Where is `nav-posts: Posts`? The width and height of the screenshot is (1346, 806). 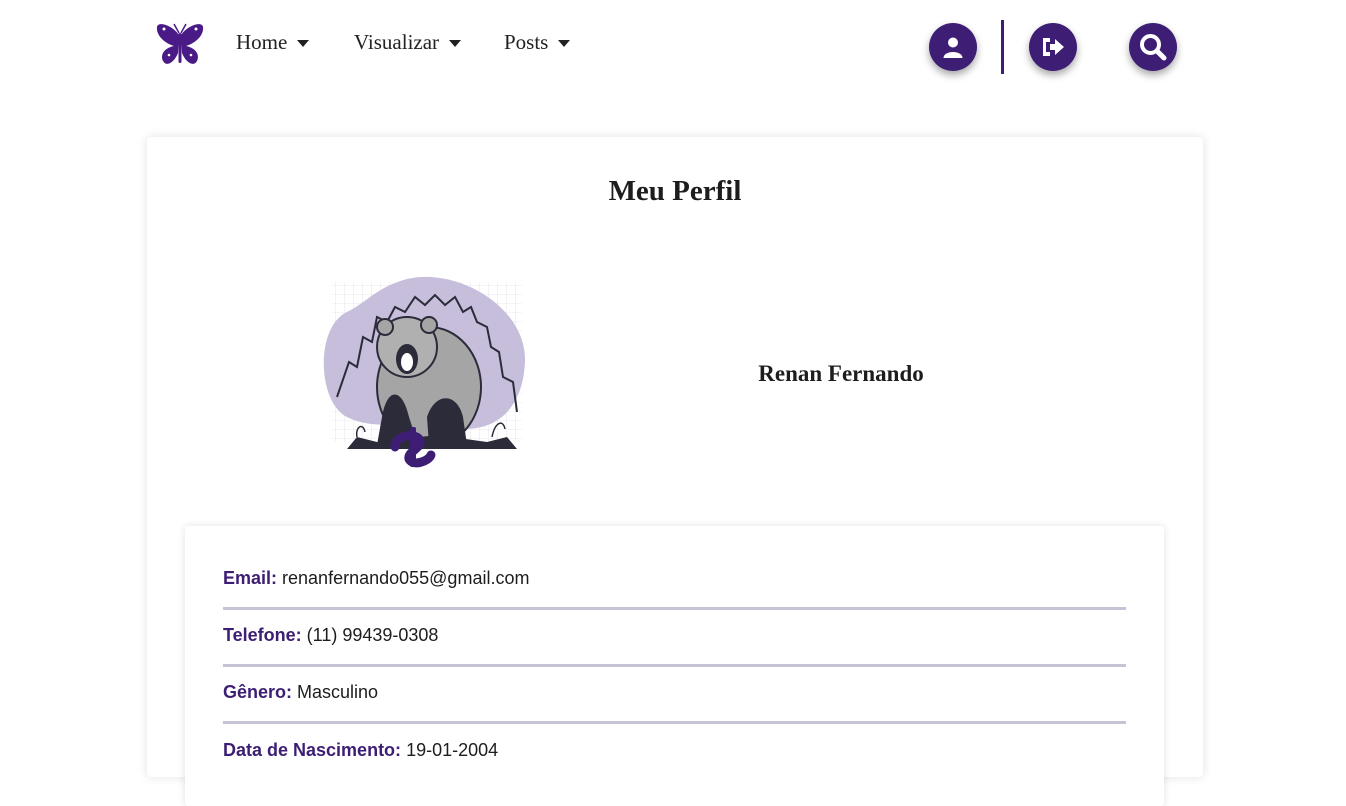 nav-posts: Posts is located at coordinates (537, 42).